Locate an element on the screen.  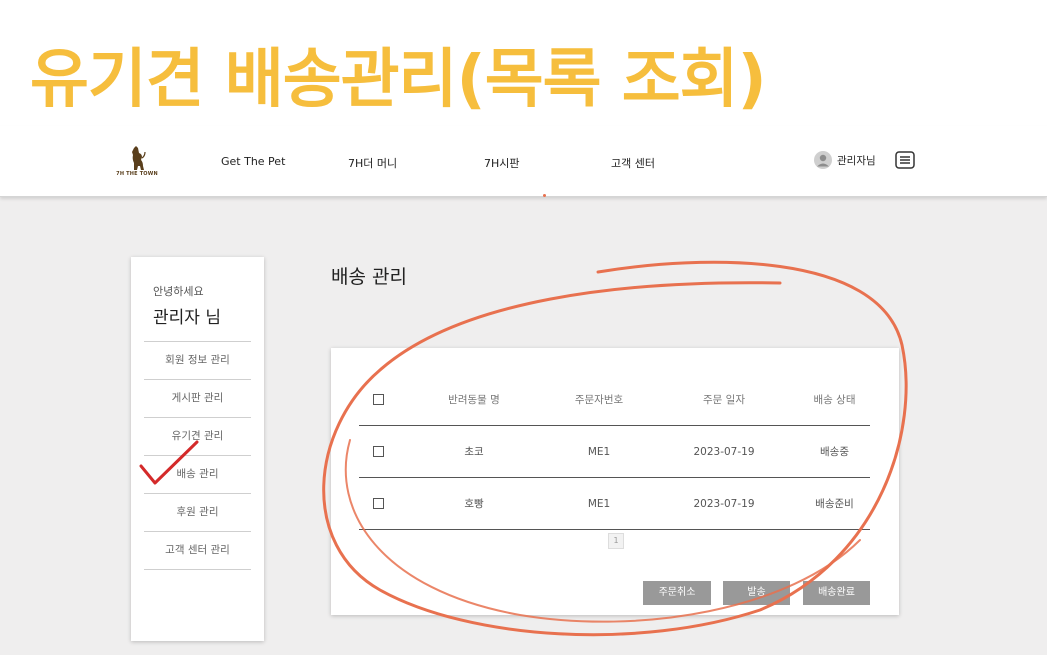
user-menu: 관리자님 is located at coordinates (845, 160).